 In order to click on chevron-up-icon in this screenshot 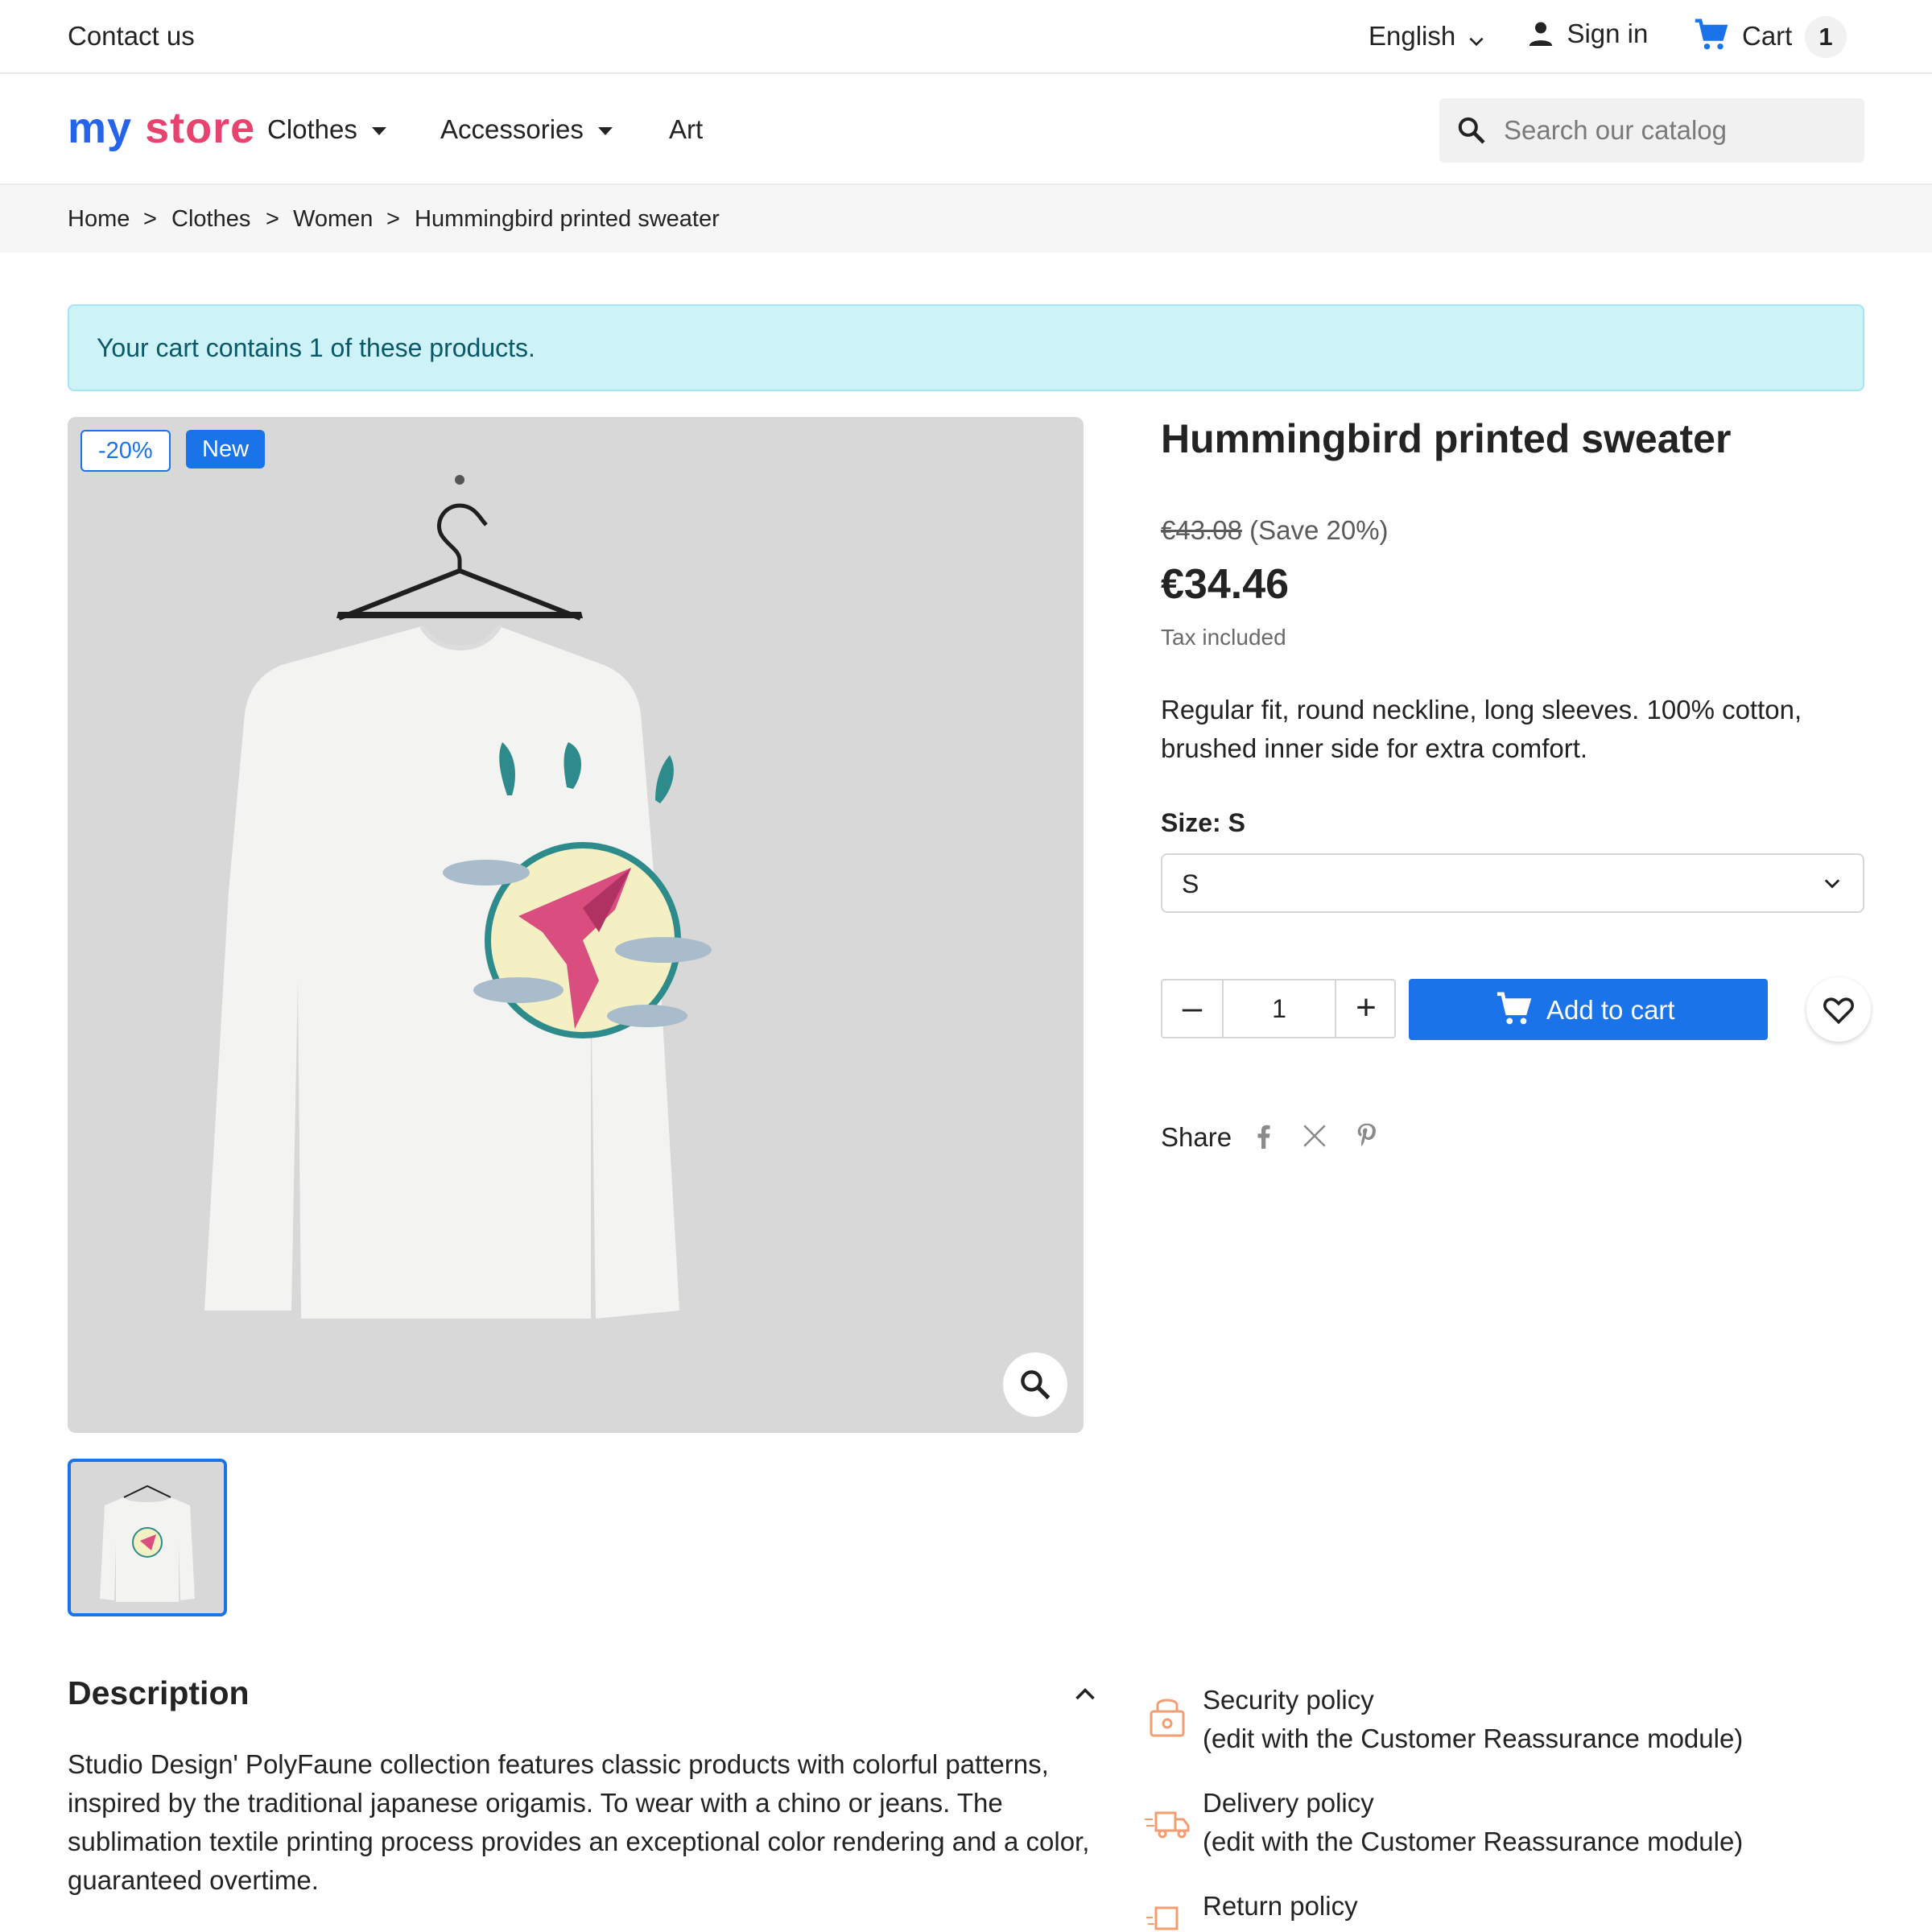, I will do `click(1085, 1693)`.